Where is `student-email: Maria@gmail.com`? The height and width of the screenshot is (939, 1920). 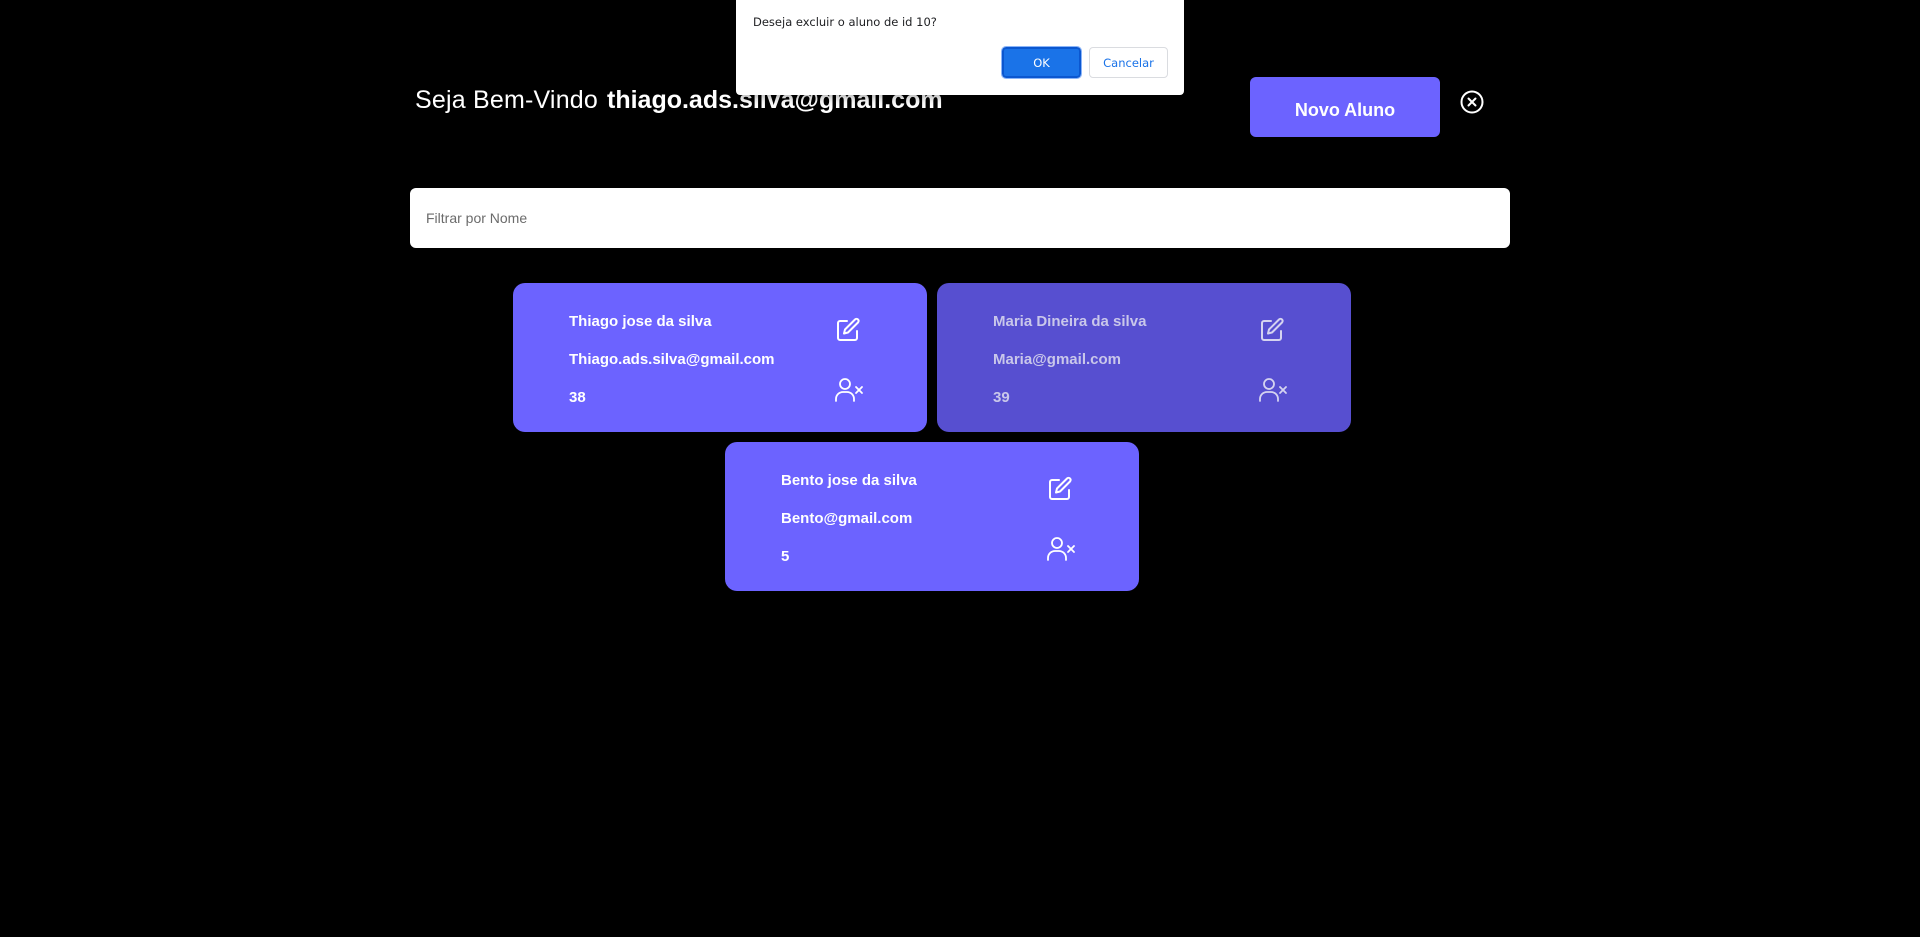 student-email: Maria@gmail.com is located at coordinates (1057, 359).